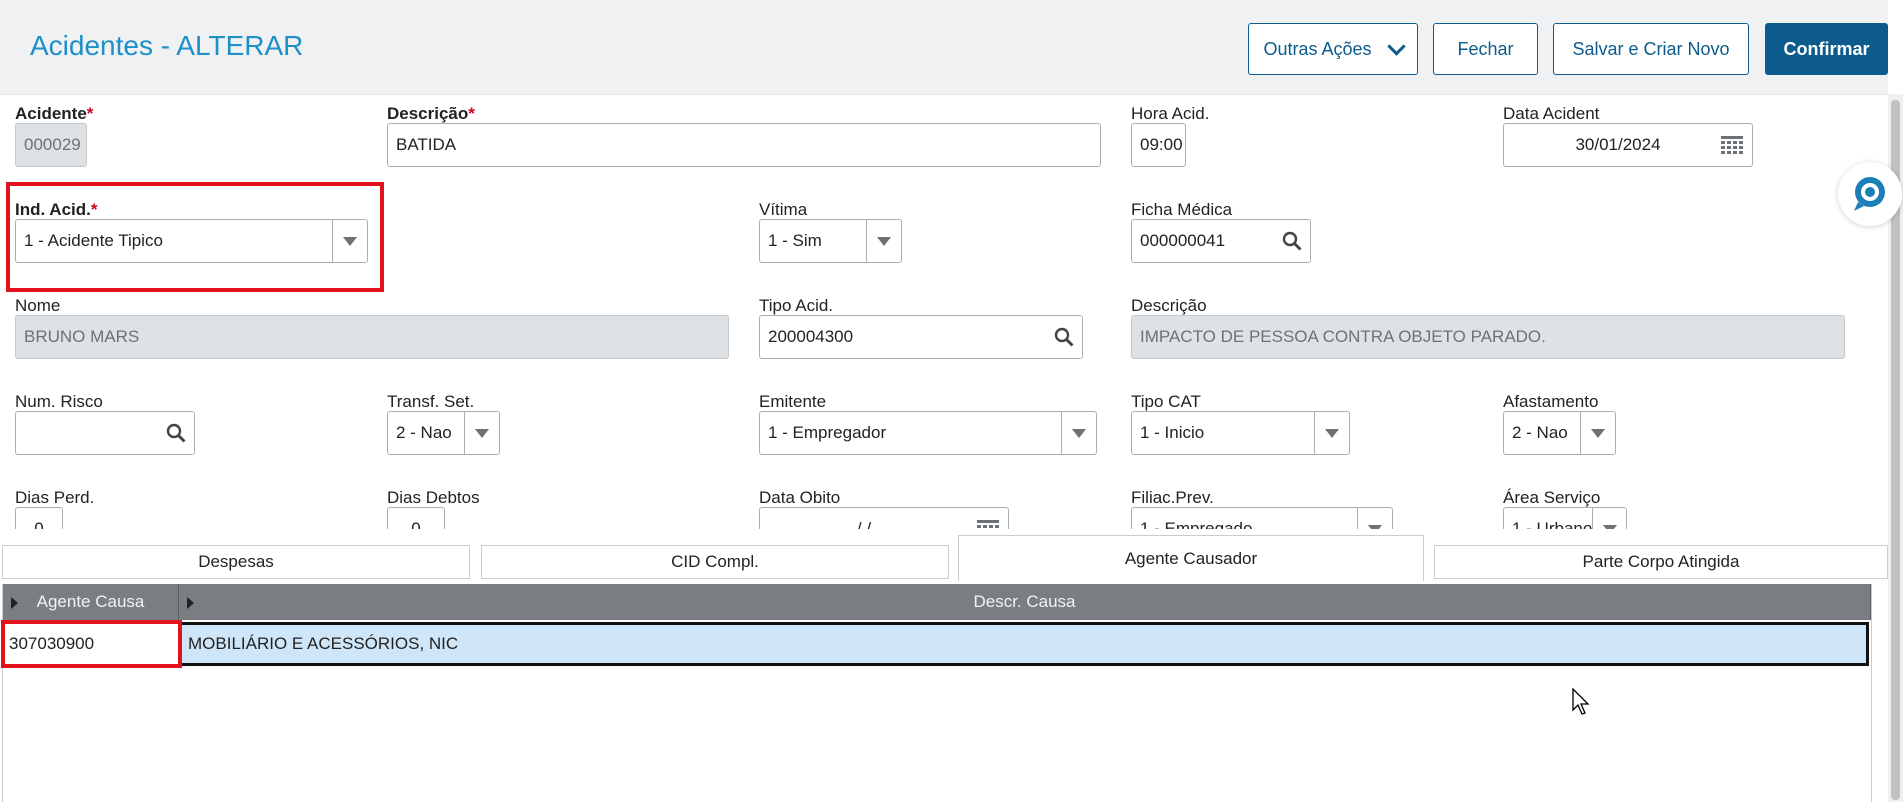  I want to click on tab-parte-corpo-atingida: Parte Corpo Atingida, so click(1661, 562).